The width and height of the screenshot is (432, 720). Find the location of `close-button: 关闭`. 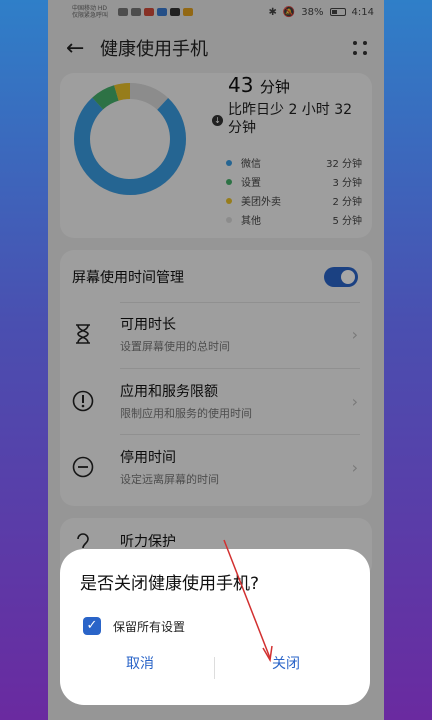

close-button: 关闭 is located at coordinates (286, 664).